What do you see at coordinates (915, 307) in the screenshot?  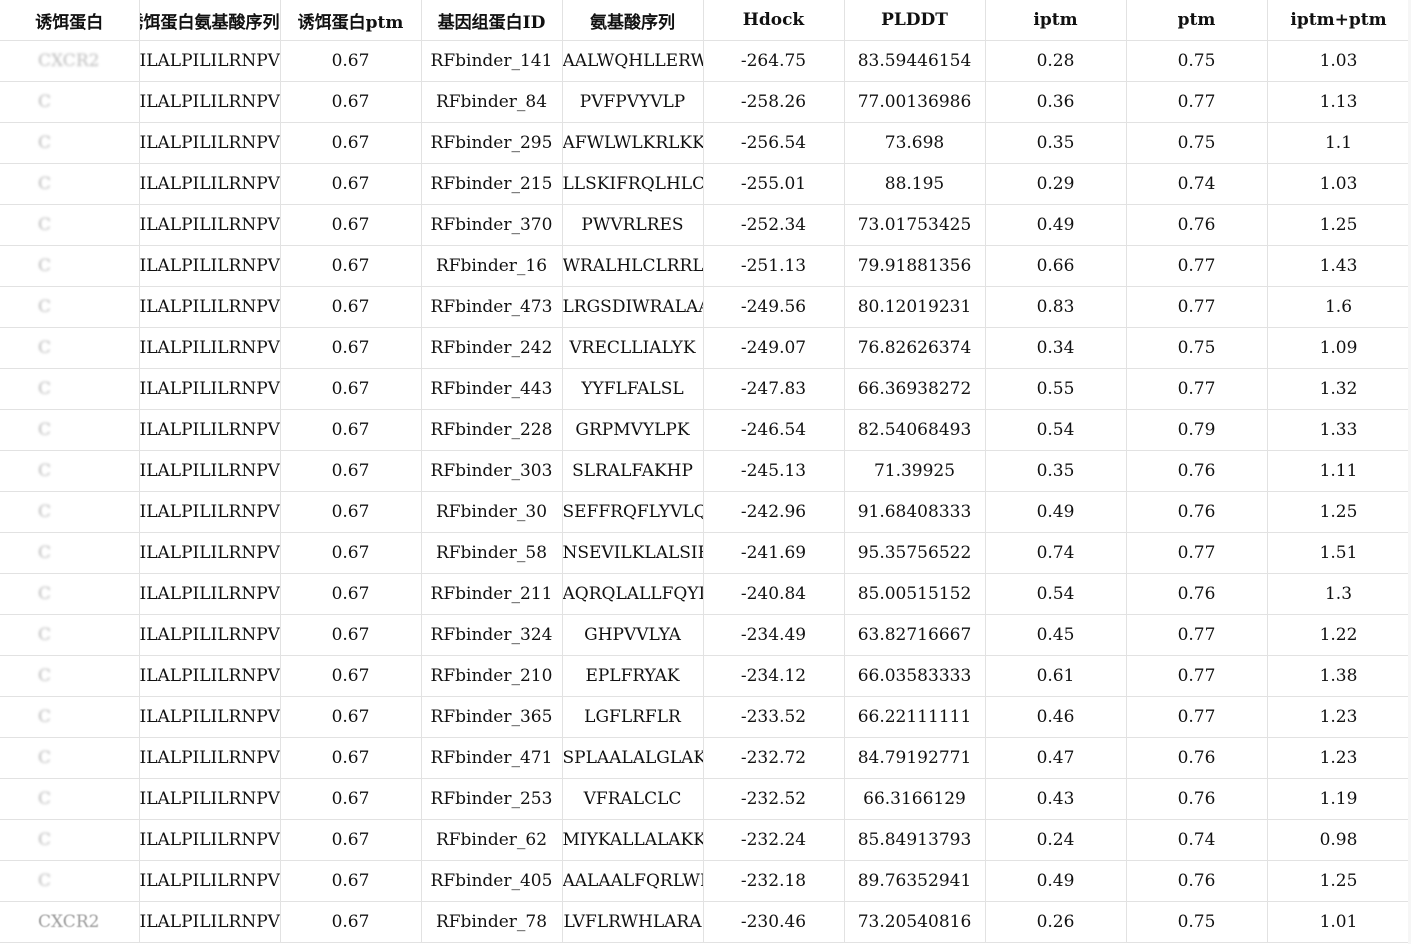 I see `cell-plddt: 80.12019231` at bounding box center [915, 307].